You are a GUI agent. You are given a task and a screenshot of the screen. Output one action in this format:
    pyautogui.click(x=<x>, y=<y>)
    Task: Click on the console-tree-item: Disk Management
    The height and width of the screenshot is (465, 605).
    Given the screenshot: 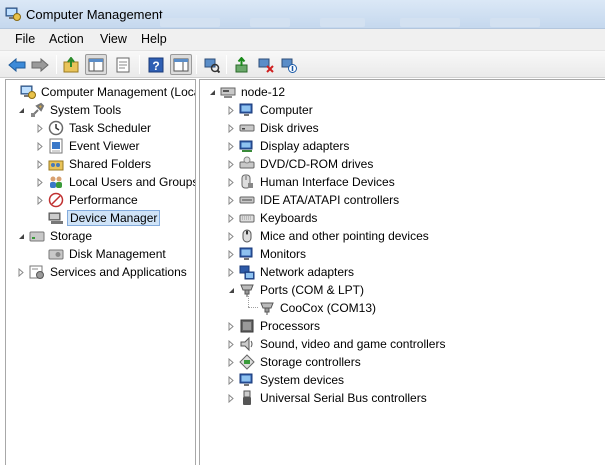 What is the action you would take?
    pyautogui.click(x=102, y=254)
    